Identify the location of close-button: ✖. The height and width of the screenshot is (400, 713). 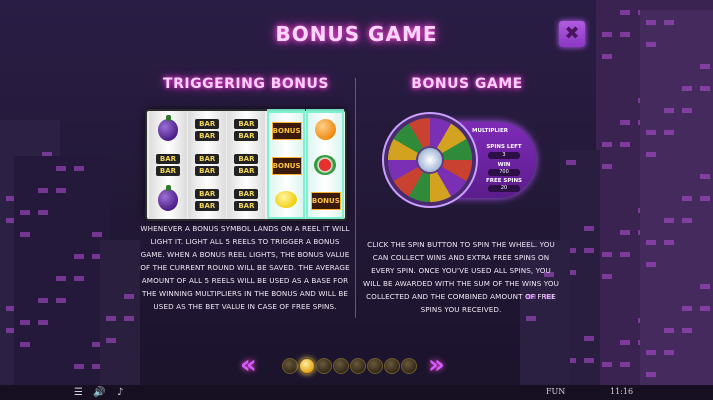
(572, 34).